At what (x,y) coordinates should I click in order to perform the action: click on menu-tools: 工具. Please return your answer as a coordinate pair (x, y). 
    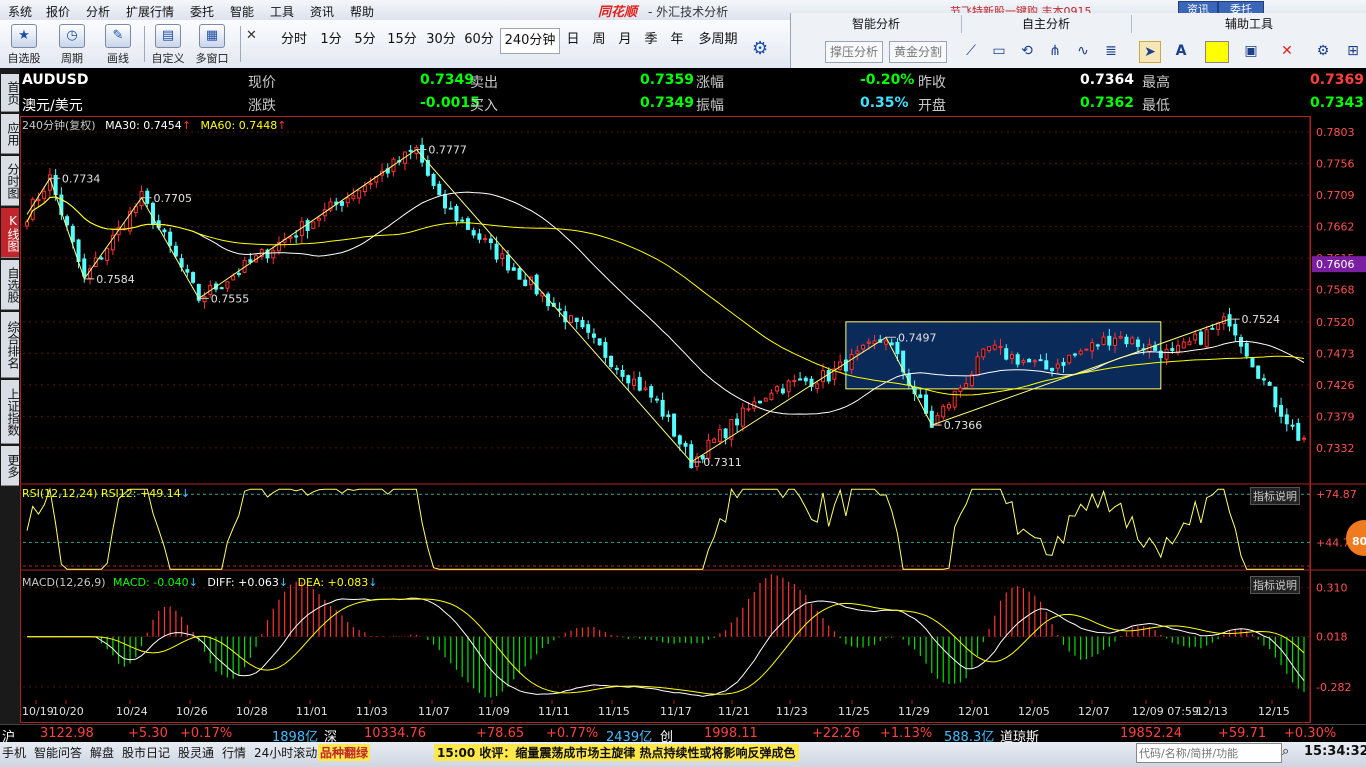
    Looking at the image, I should click on (282, 11).